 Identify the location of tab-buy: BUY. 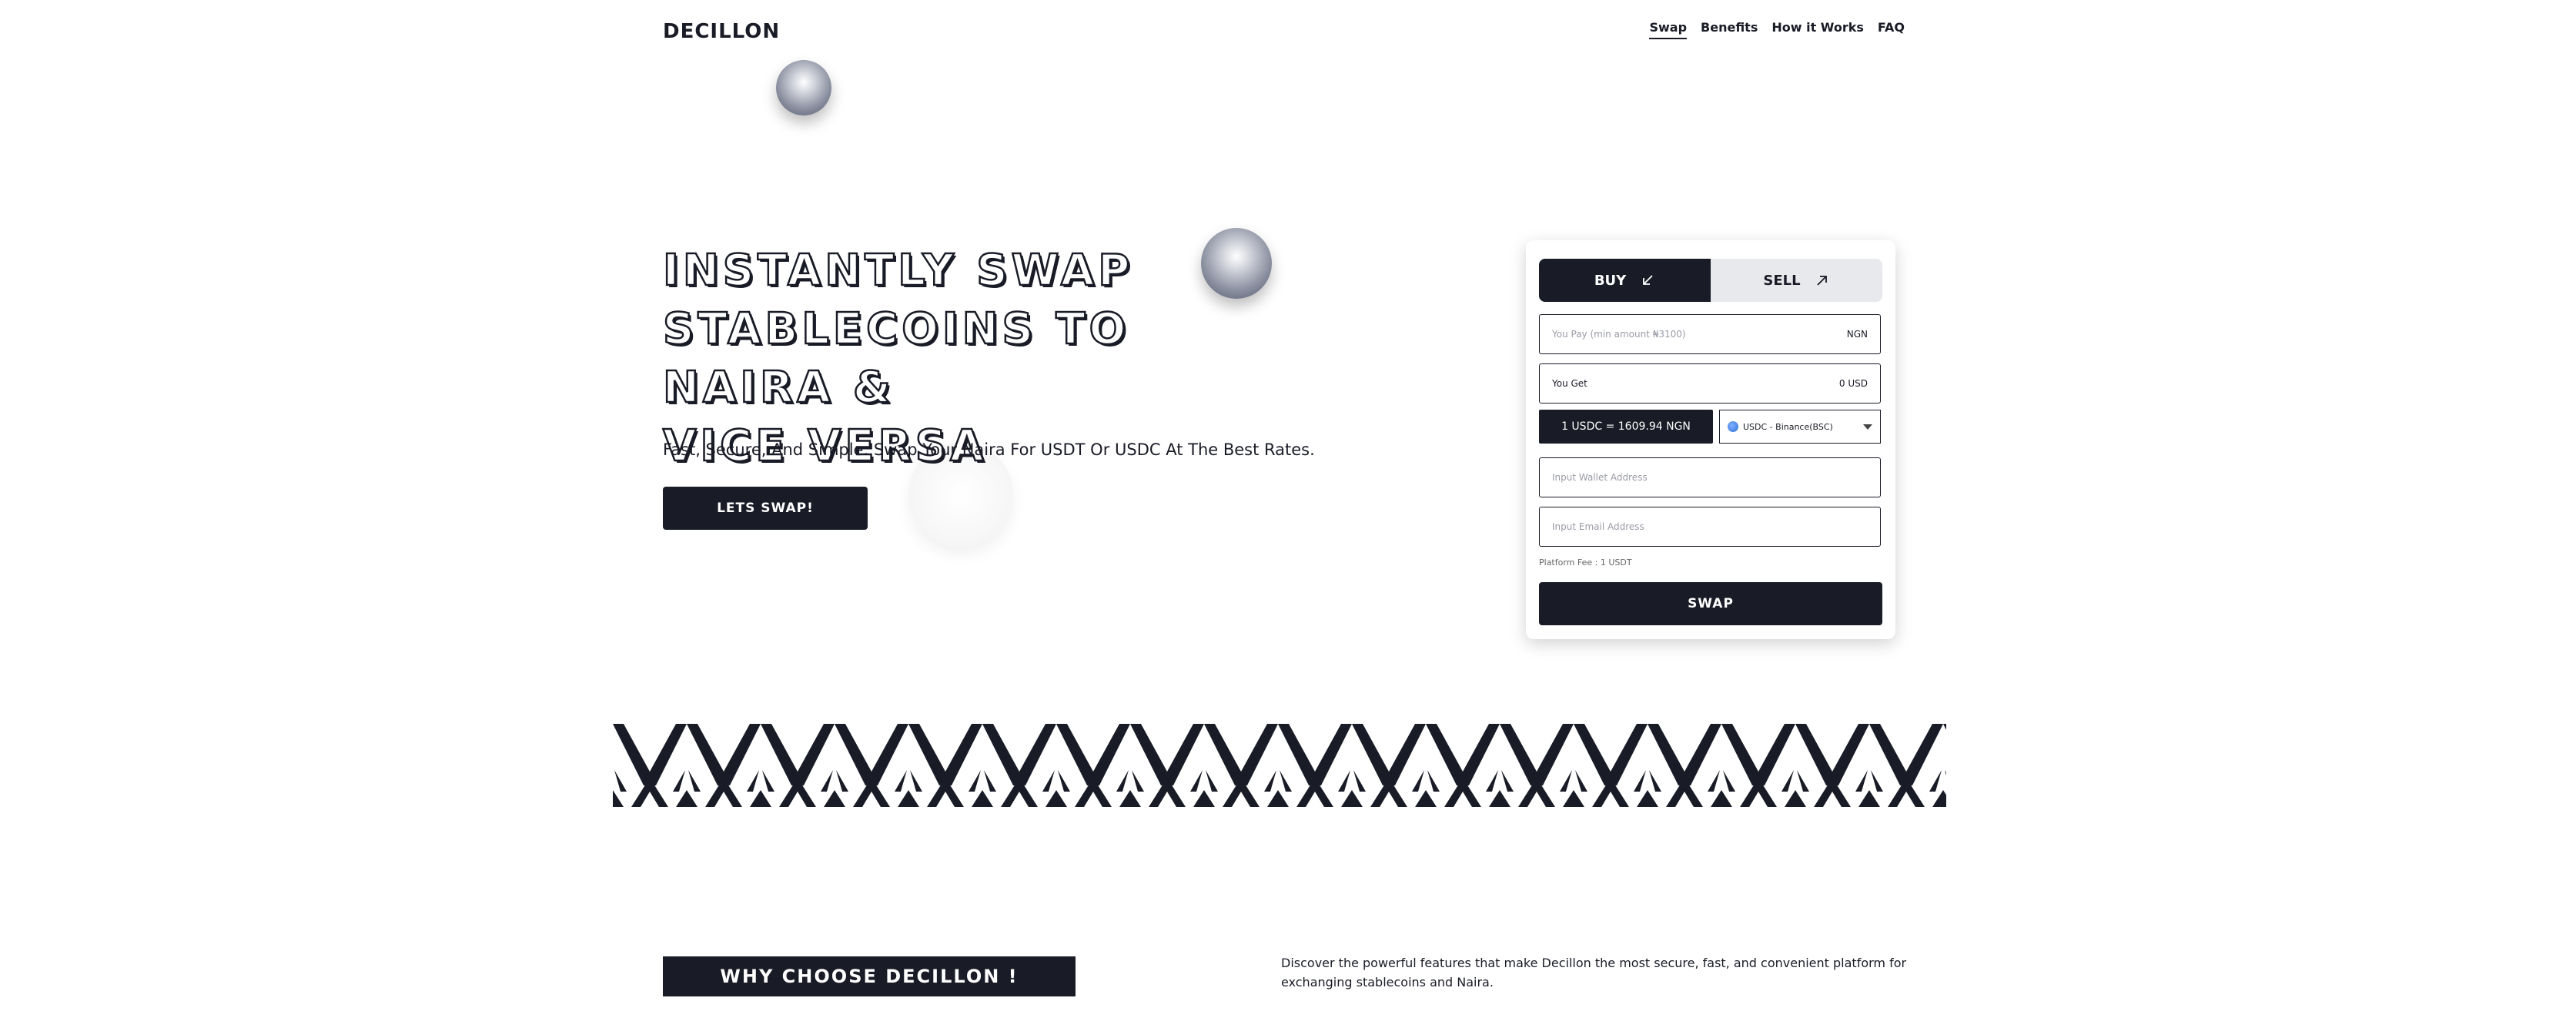
(1625, 280).